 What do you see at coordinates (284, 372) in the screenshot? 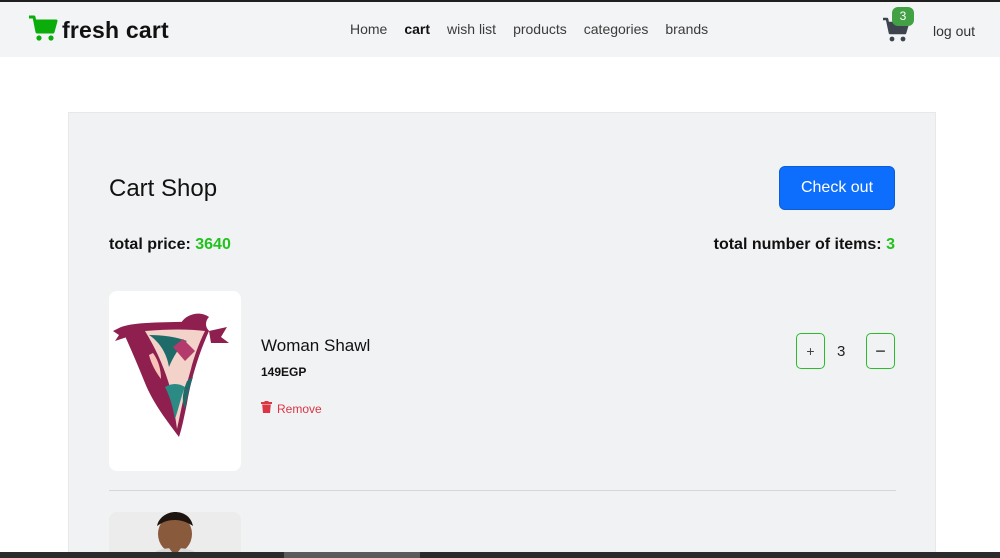
I see `cart-item-price: 149EGP` at bounding box center [284, 372].